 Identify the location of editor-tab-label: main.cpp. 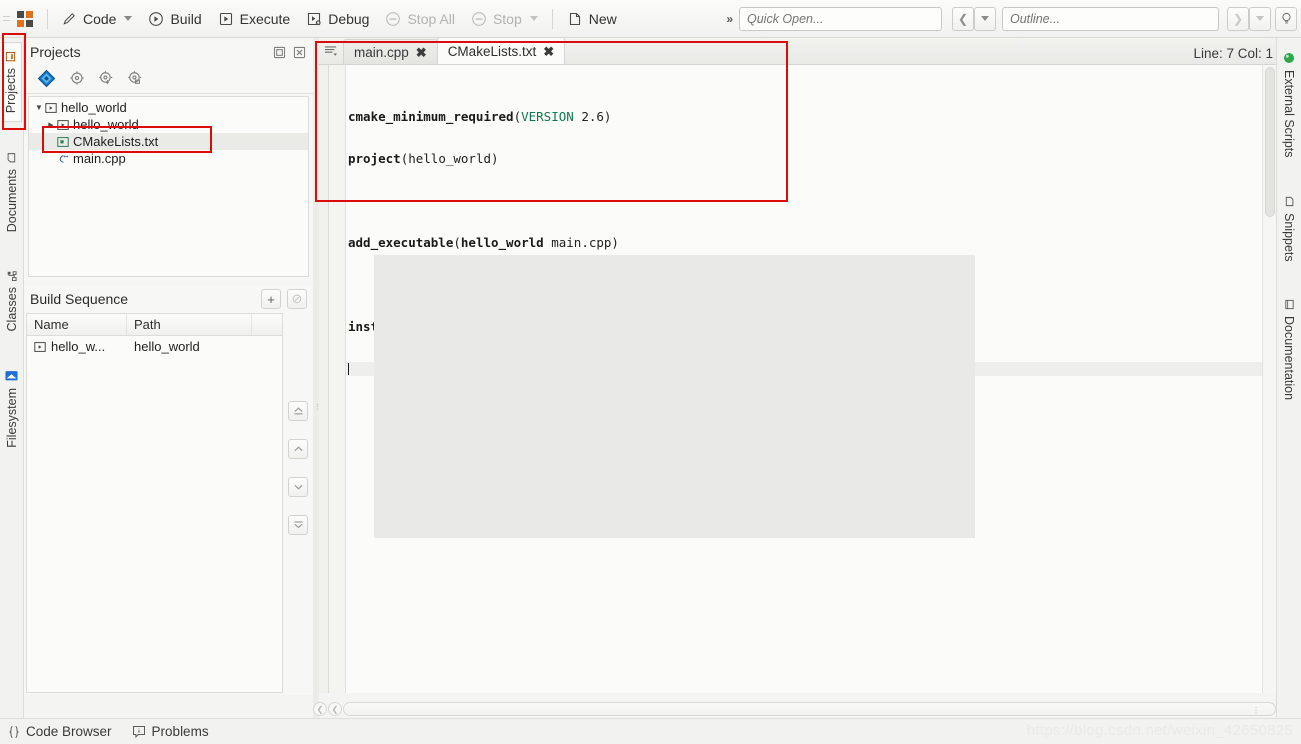
(381, 52).